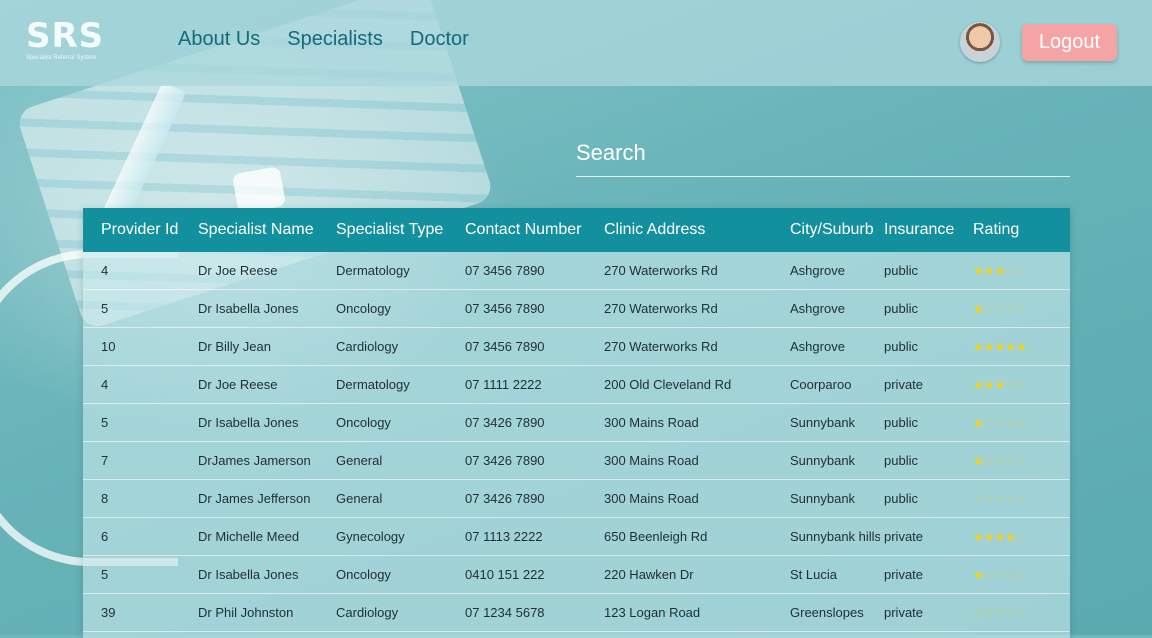 The width and height of the screenshot is (1152, 638). What do you see at coordinates (131, 460) in the screenshot?
I see `provider-id-cell: 7` at bounding box center [131, 460].